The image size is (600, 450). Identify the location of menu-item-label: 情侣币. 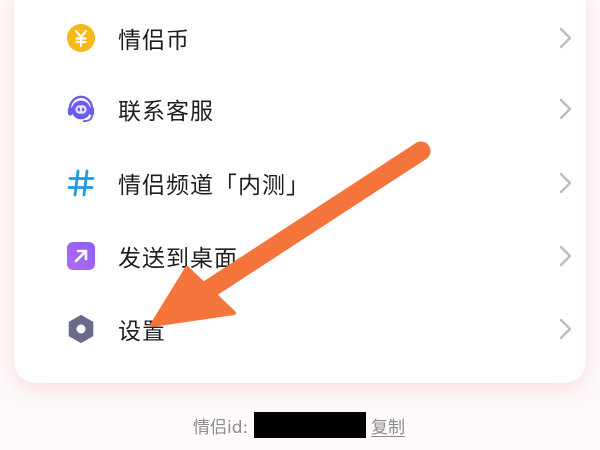
(154, 41).